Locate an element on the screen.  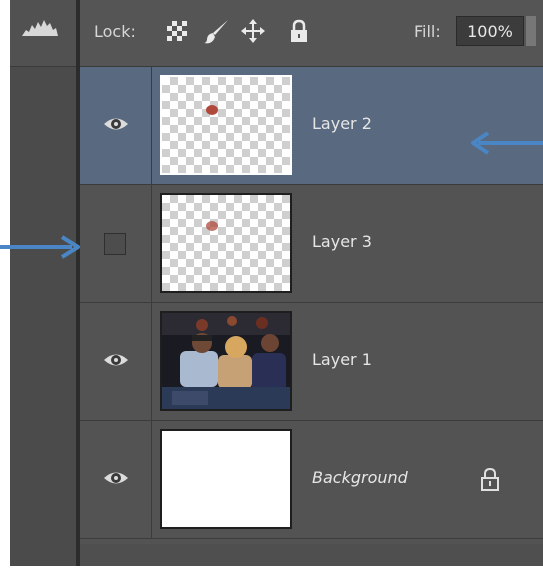
layer-name: Layer 2 is located at coordinates (342, 123).